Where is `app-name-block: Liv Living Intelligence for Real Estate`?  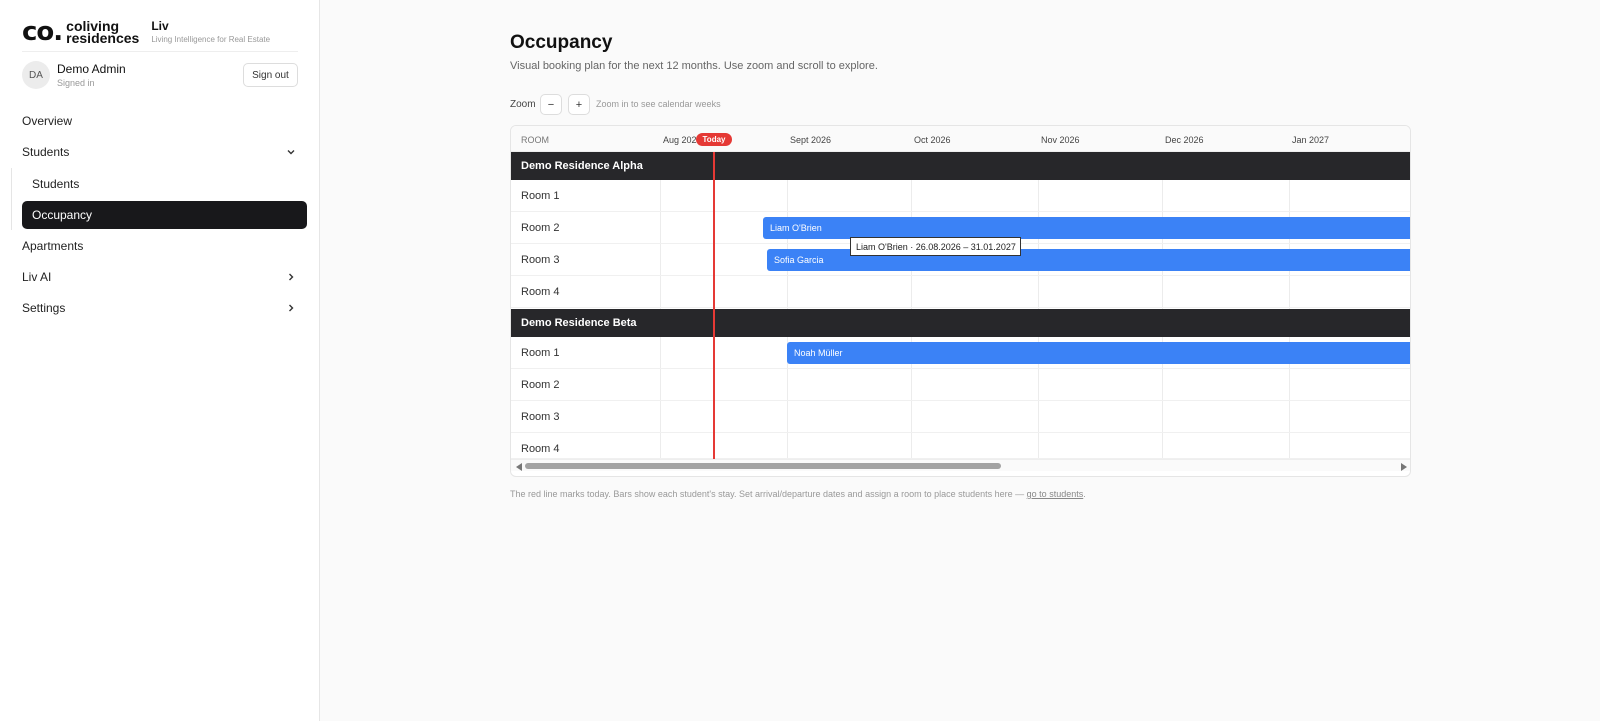 app-name-block: Liv Living Intelligence for Real Estate is located at coordinates (210, 31).